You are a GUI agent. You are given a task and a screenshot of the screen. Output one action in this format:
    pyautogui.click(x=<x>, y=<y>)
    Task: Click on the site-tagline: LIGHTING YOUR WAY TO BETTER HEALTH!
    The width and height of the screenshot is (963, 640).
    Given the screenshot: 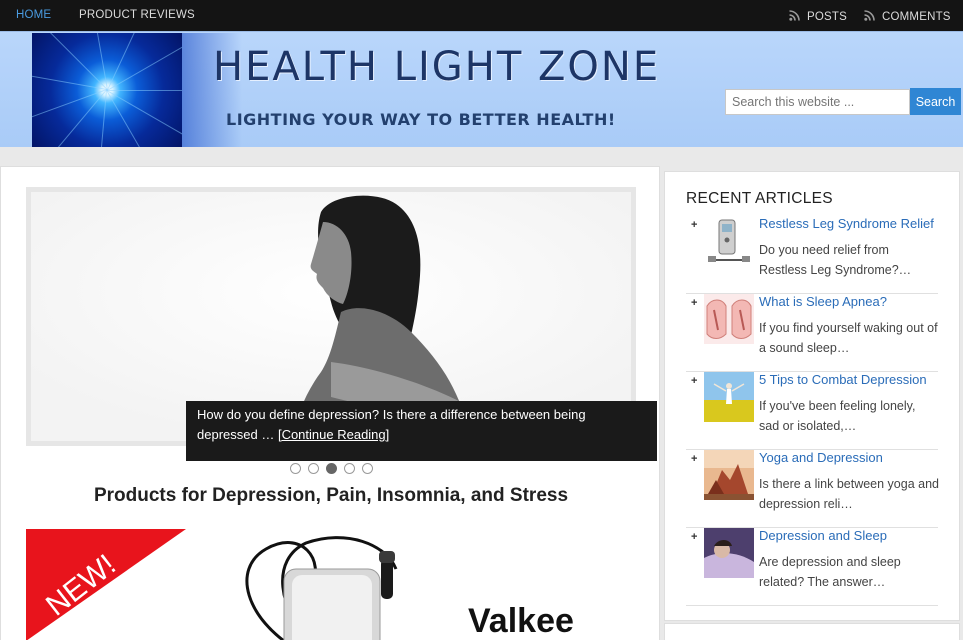 What is the action you would take?
    pyautogui.click(x=421, y=119)
    